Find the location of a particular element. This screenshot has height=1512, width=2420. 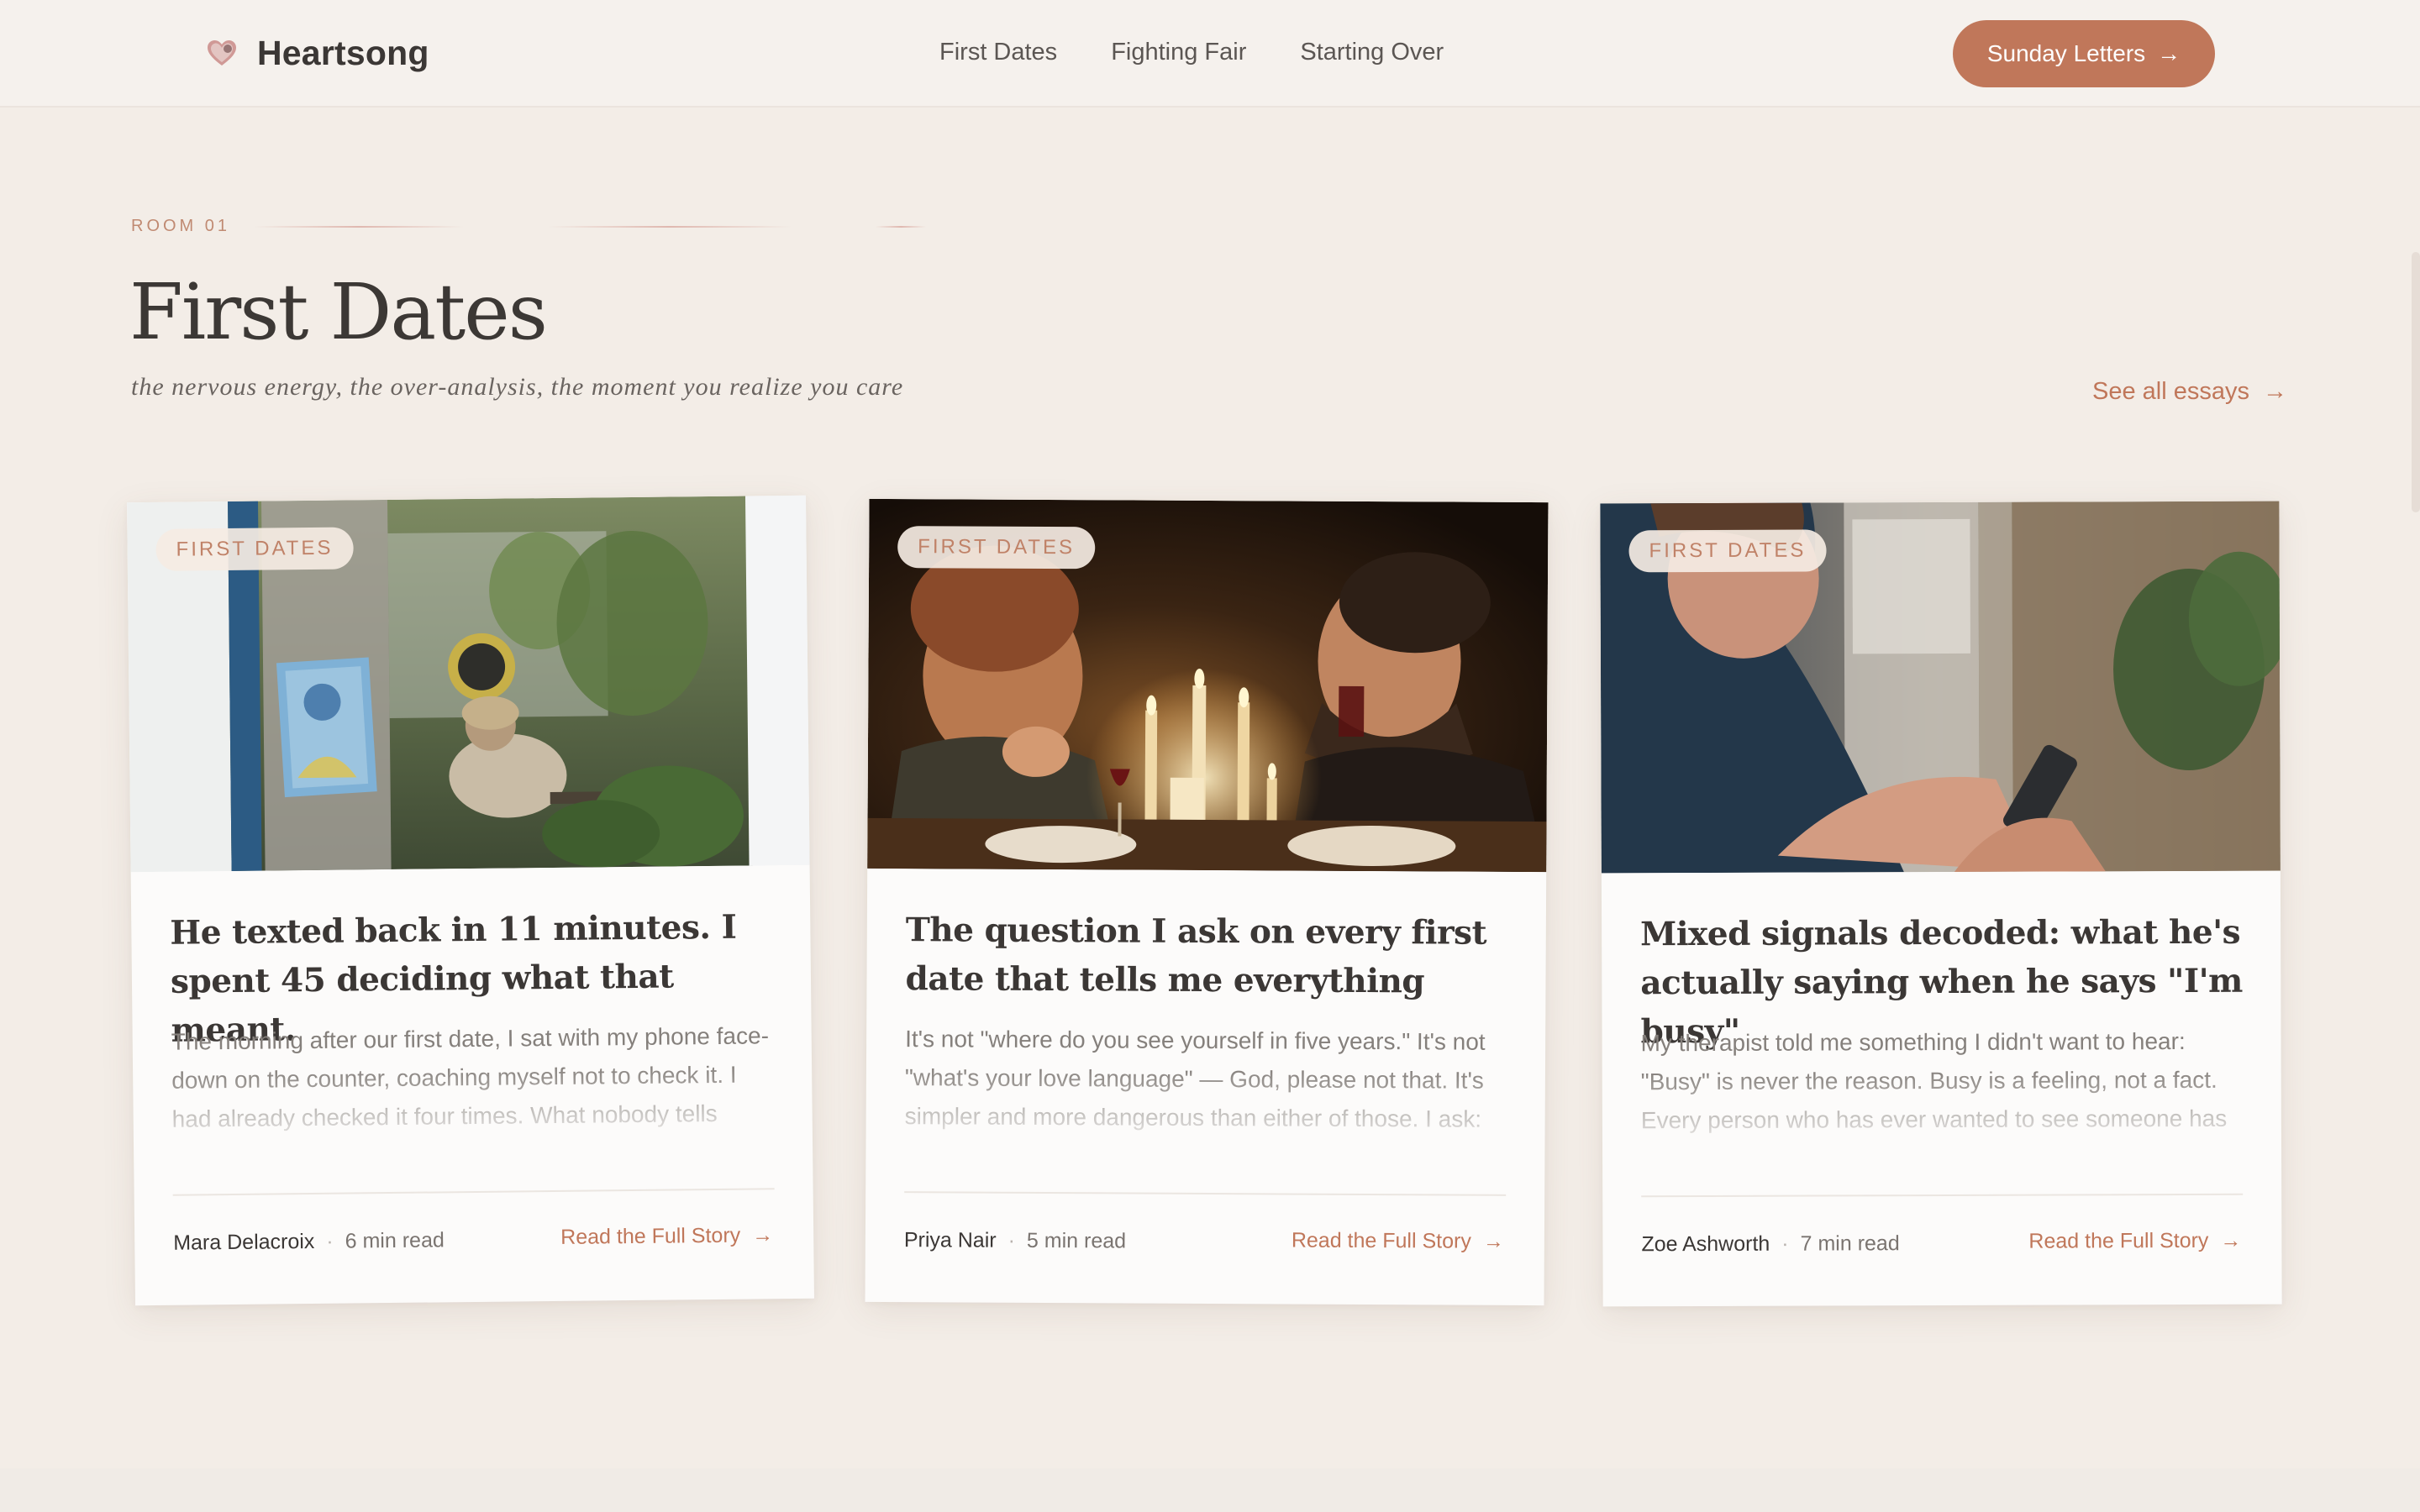

card-image-man-with-phone: FIRST DATES is located at coordinates (1940, 687).